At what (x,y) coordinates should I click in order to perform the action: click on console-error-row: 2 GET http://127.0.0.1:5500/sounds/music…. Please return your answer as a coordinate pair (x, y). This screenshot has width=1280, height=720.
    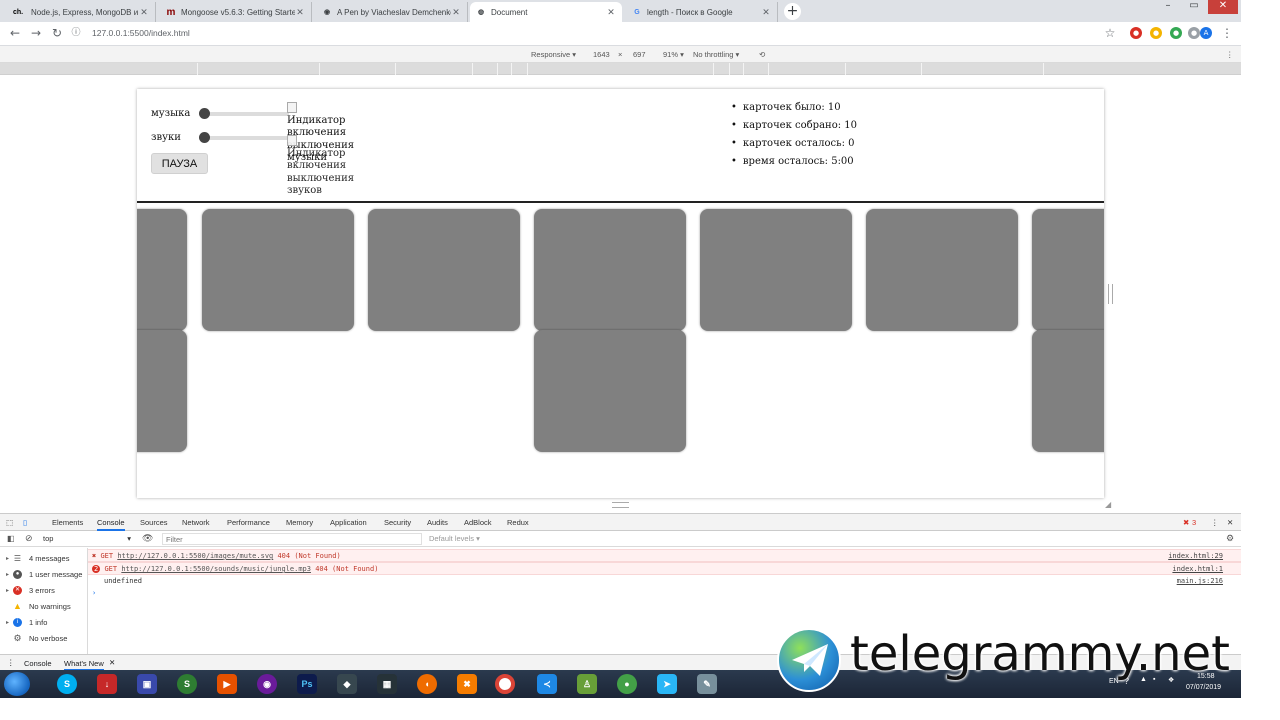
    Looking at the image, I should click on (664, 568).